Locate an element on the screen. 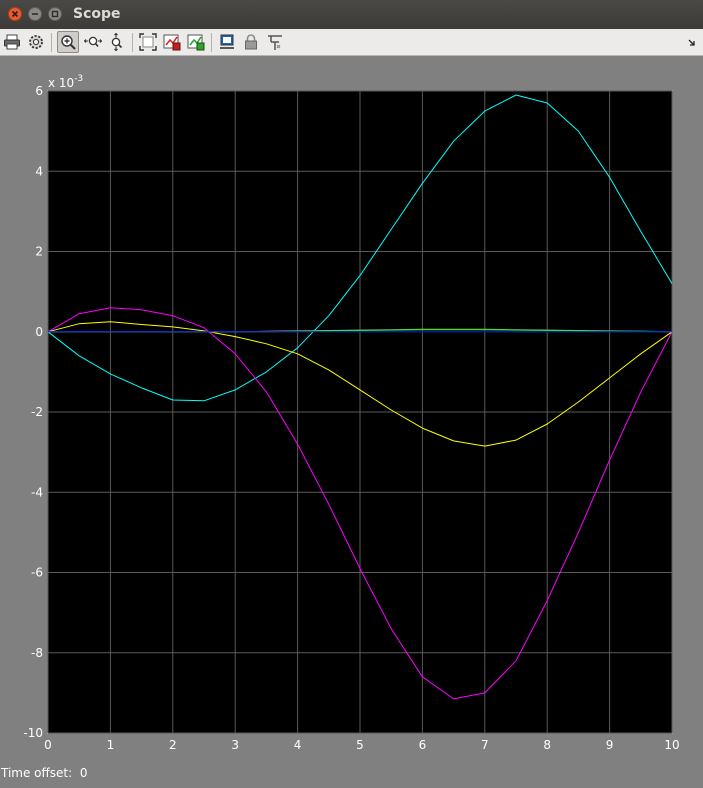 The height and width of the screenshot is (788, 703). parameters-button is located at coordinates (36, 42).